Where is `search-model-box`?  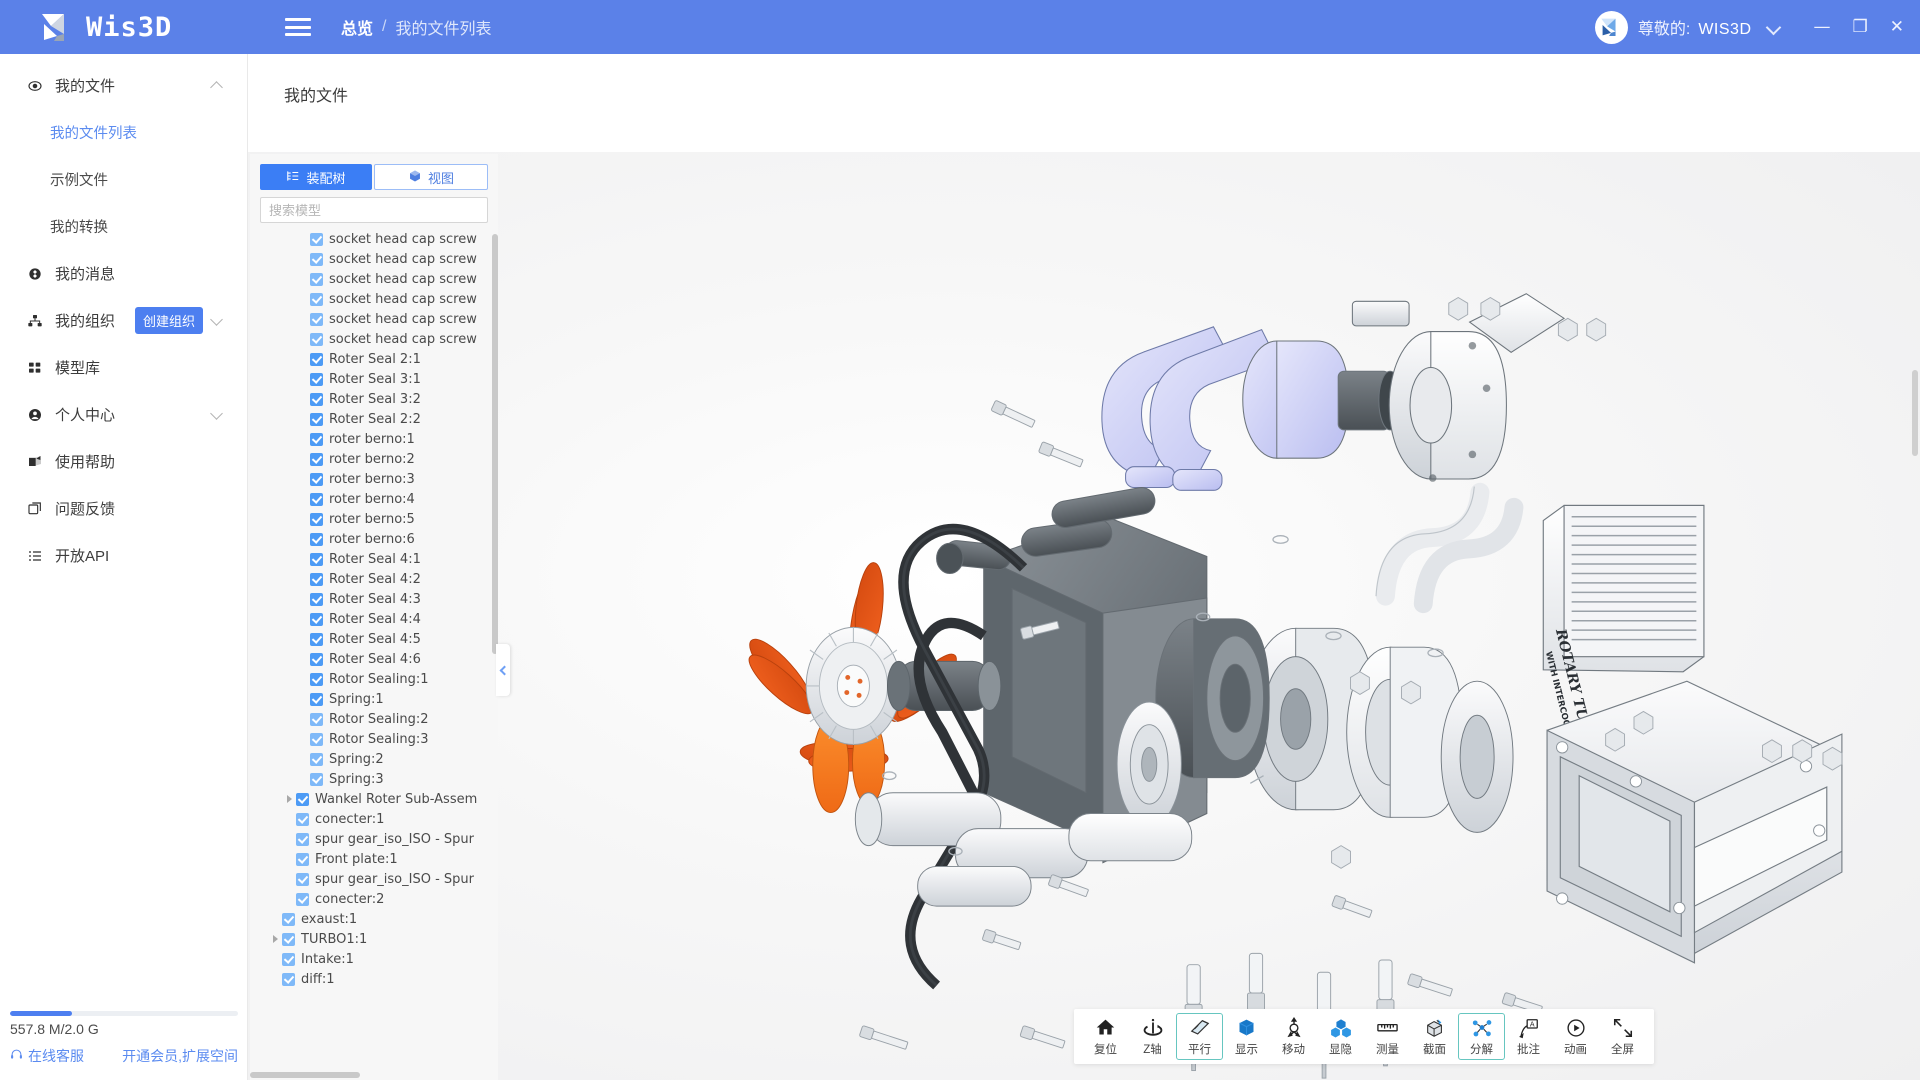 search-model-box is located at coordinates (374, 210).